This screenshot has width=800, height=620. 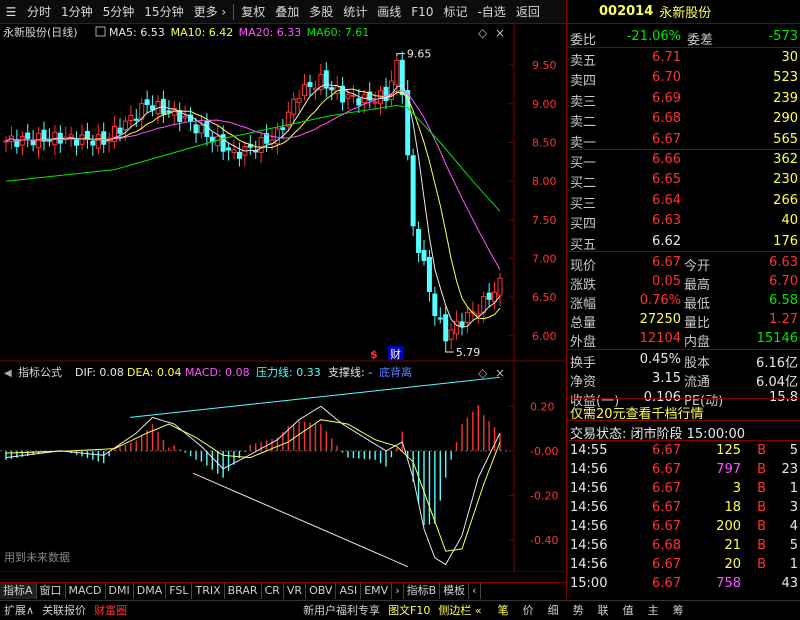 What do you see at coordinates (270, 32) in the screenshot?
I see `ma-label-2: MA20: 6.33` at bounding box center [270, 32].